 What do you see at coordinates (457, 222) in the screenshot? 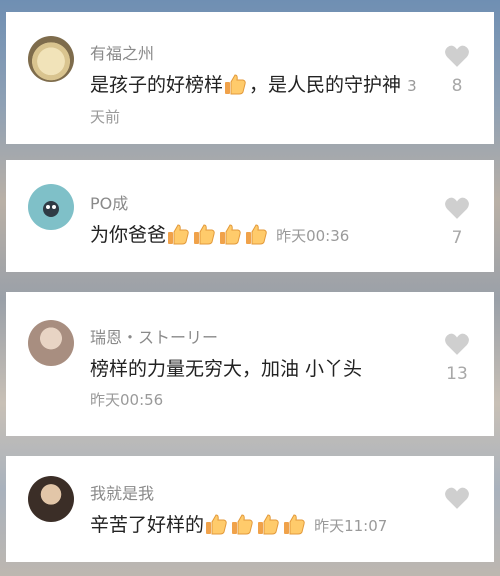
I see `like-button: 7` at bounding box center [457, 222].